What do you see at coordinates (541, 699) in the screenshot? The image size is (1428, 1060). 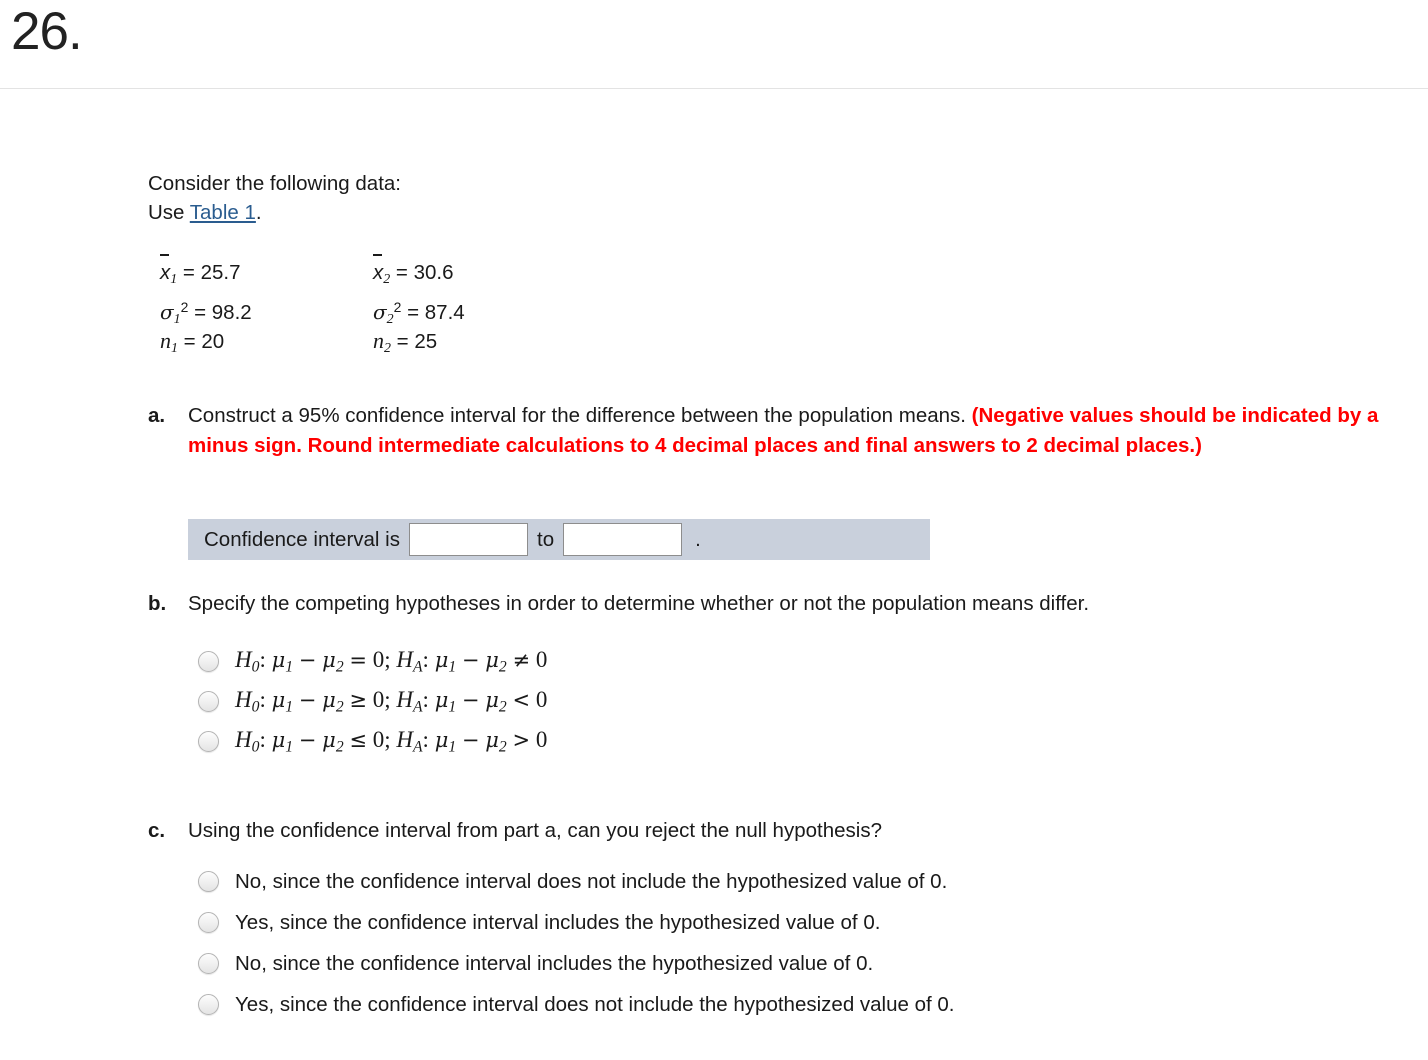 I see `hypothesis-alt-value-2: 0` at bounding box center [541, 699].